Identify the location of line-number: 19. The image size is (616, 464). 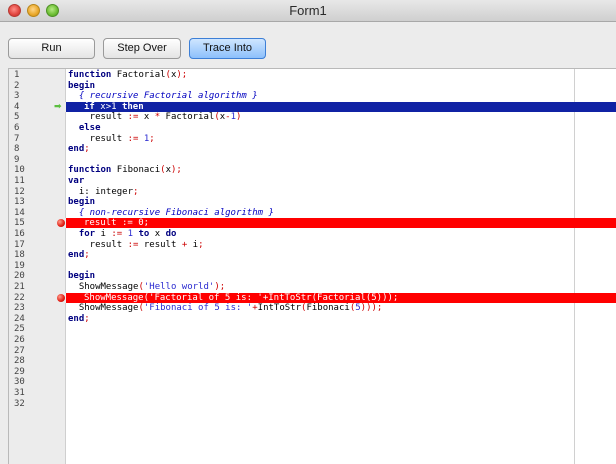
(19, 265).